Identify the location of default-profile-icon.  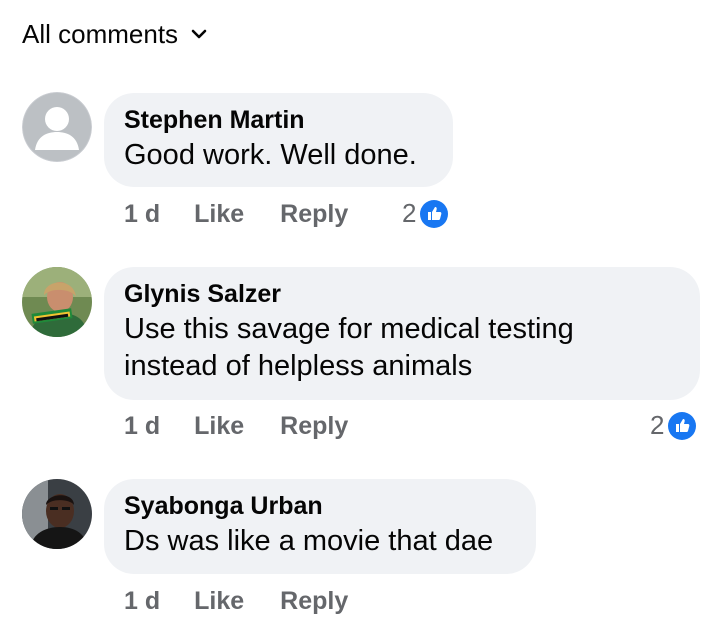
(57, 127).